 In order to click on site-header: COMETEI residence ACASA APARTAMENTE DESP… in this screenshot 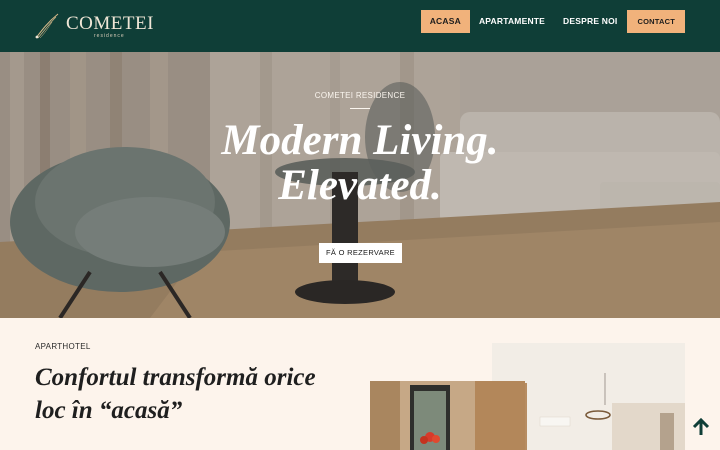, I will do `click(360, 26)`.